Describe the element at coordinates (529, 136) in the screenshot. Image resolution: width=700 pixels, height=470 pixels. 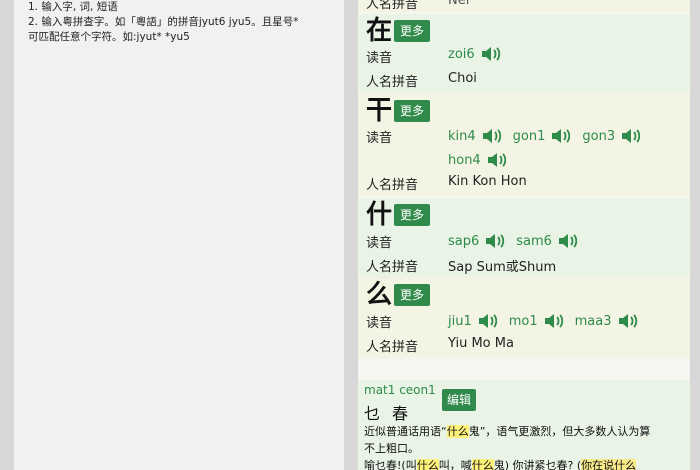
I see `reading-text: gon1` at that location.